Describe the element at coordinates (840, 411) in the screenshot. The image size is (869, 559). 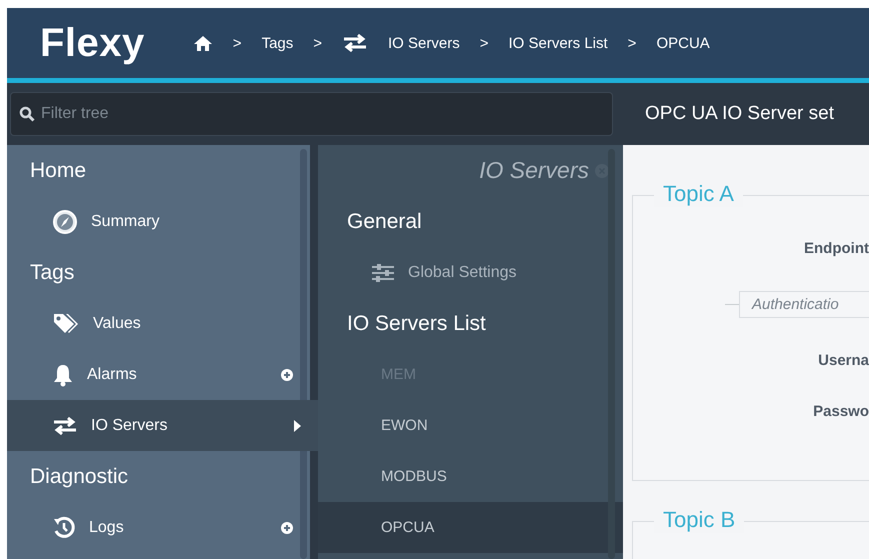
I see `field-label: Passwo` at that location.